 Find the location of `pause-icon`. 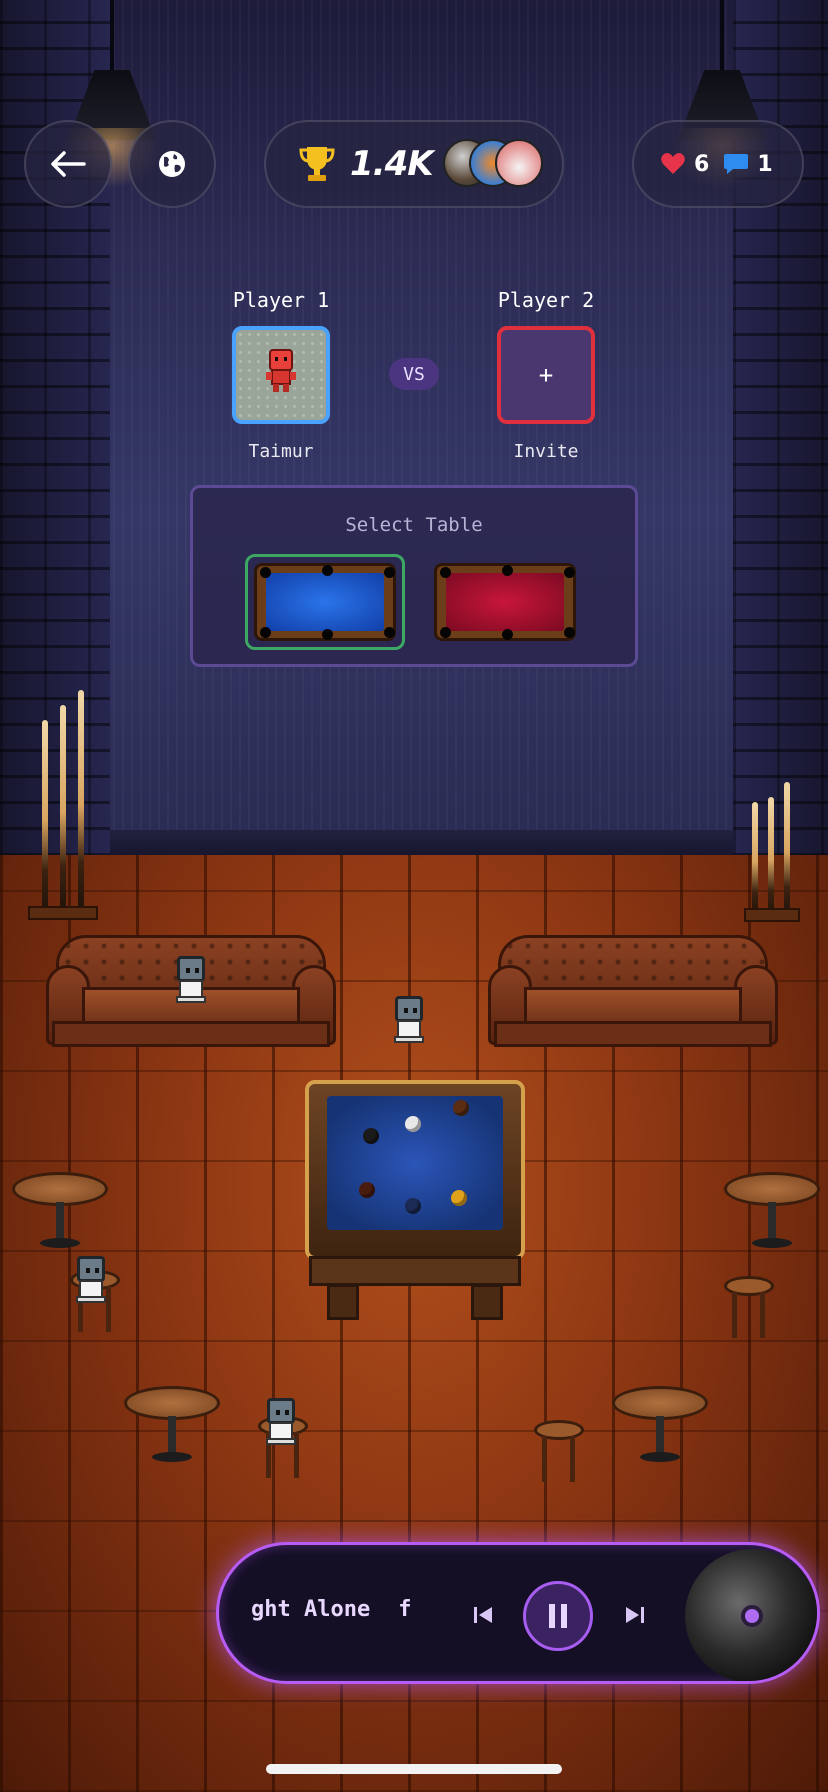

pause-icon is located at coordinates (558, 1616).